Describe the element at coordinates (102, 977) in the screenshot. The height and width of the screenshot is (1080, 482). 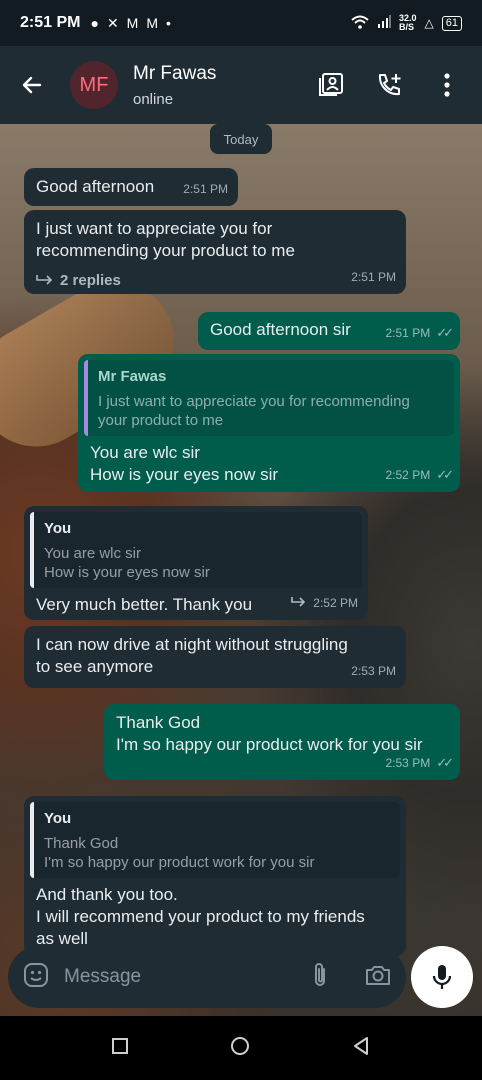
I see `message-input: Message` at that location.